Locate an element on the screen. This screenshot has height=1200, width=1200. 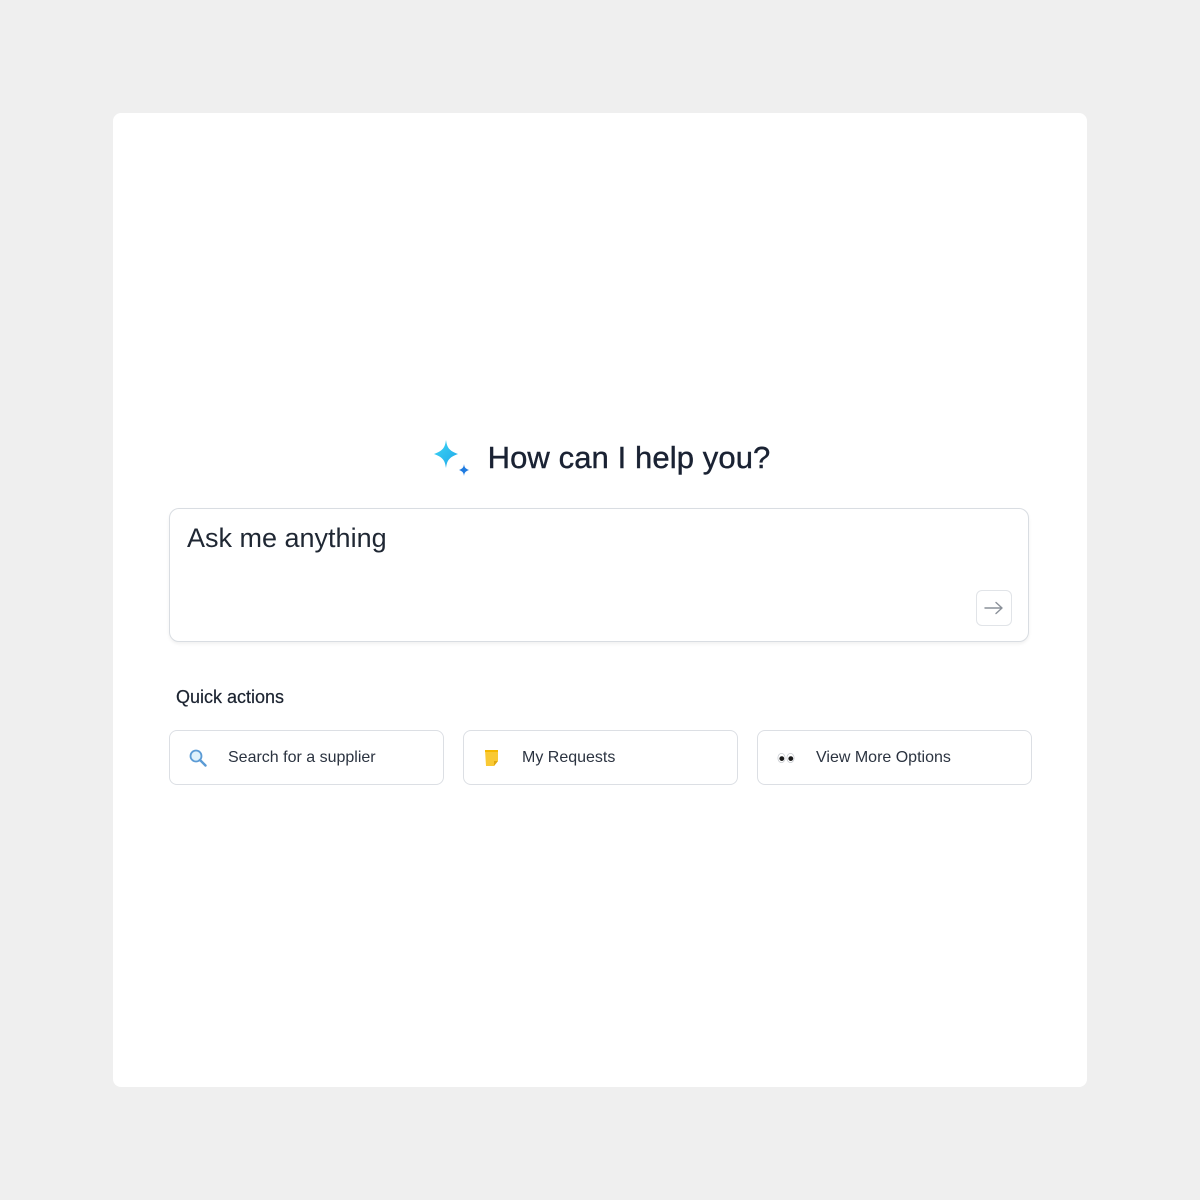
search-supplier-button: Search for a supplier is located at coordinates (306, 757).